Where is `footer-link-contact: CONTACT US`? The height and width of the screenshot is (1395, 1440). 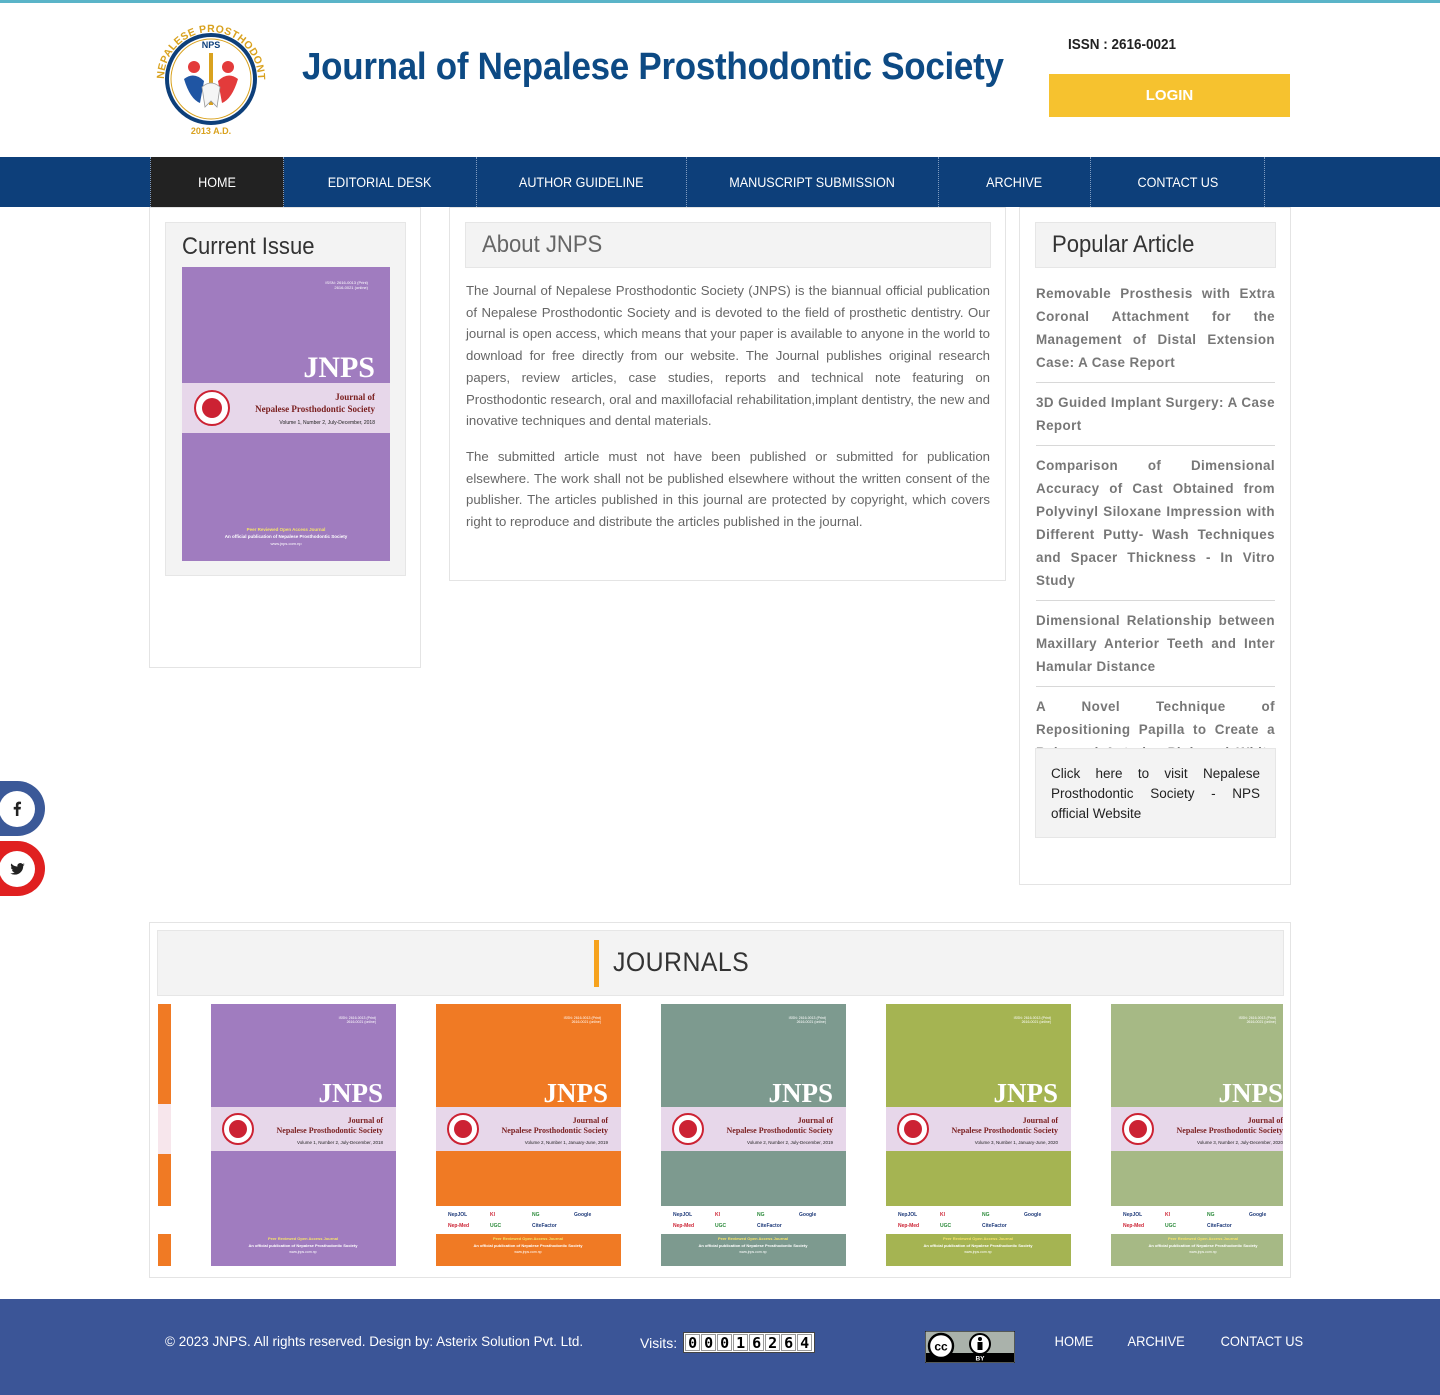 footer-link-contact: CONTACT US is located at coordinates (1262, 1341).